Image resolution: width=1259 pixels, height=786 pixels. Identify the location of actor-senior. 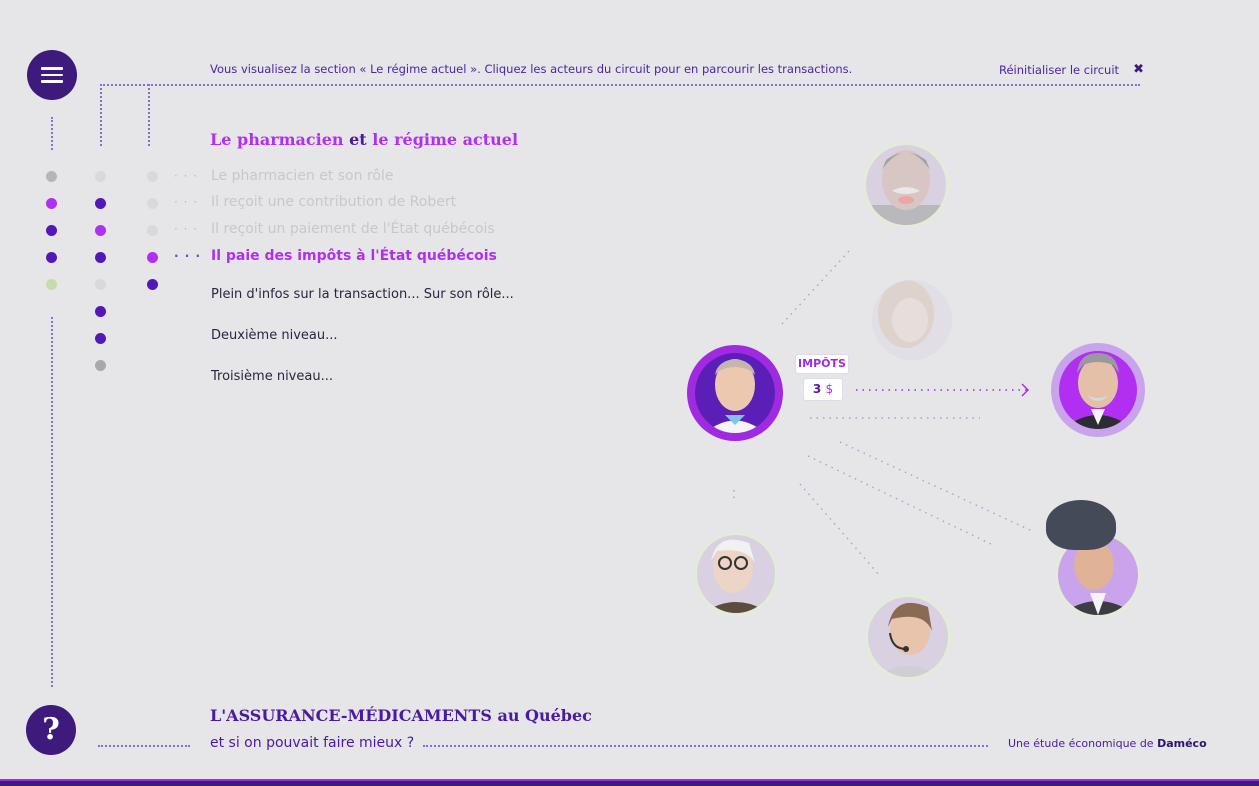
(906, 185).